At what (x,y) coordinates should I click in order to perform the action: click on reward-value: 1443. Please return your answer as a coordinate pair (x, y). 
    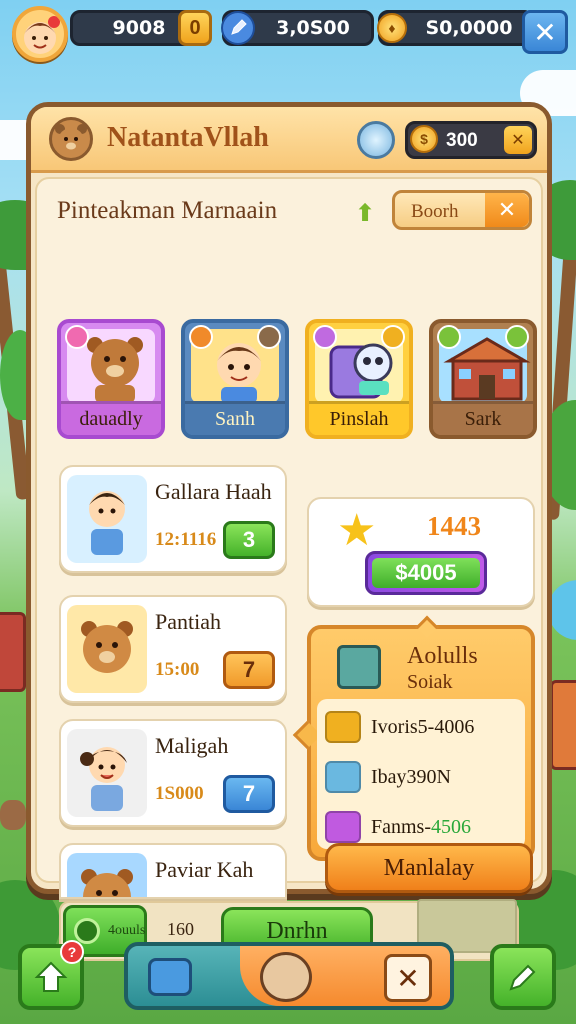
    Looking at the image, I should click on (454, 526).